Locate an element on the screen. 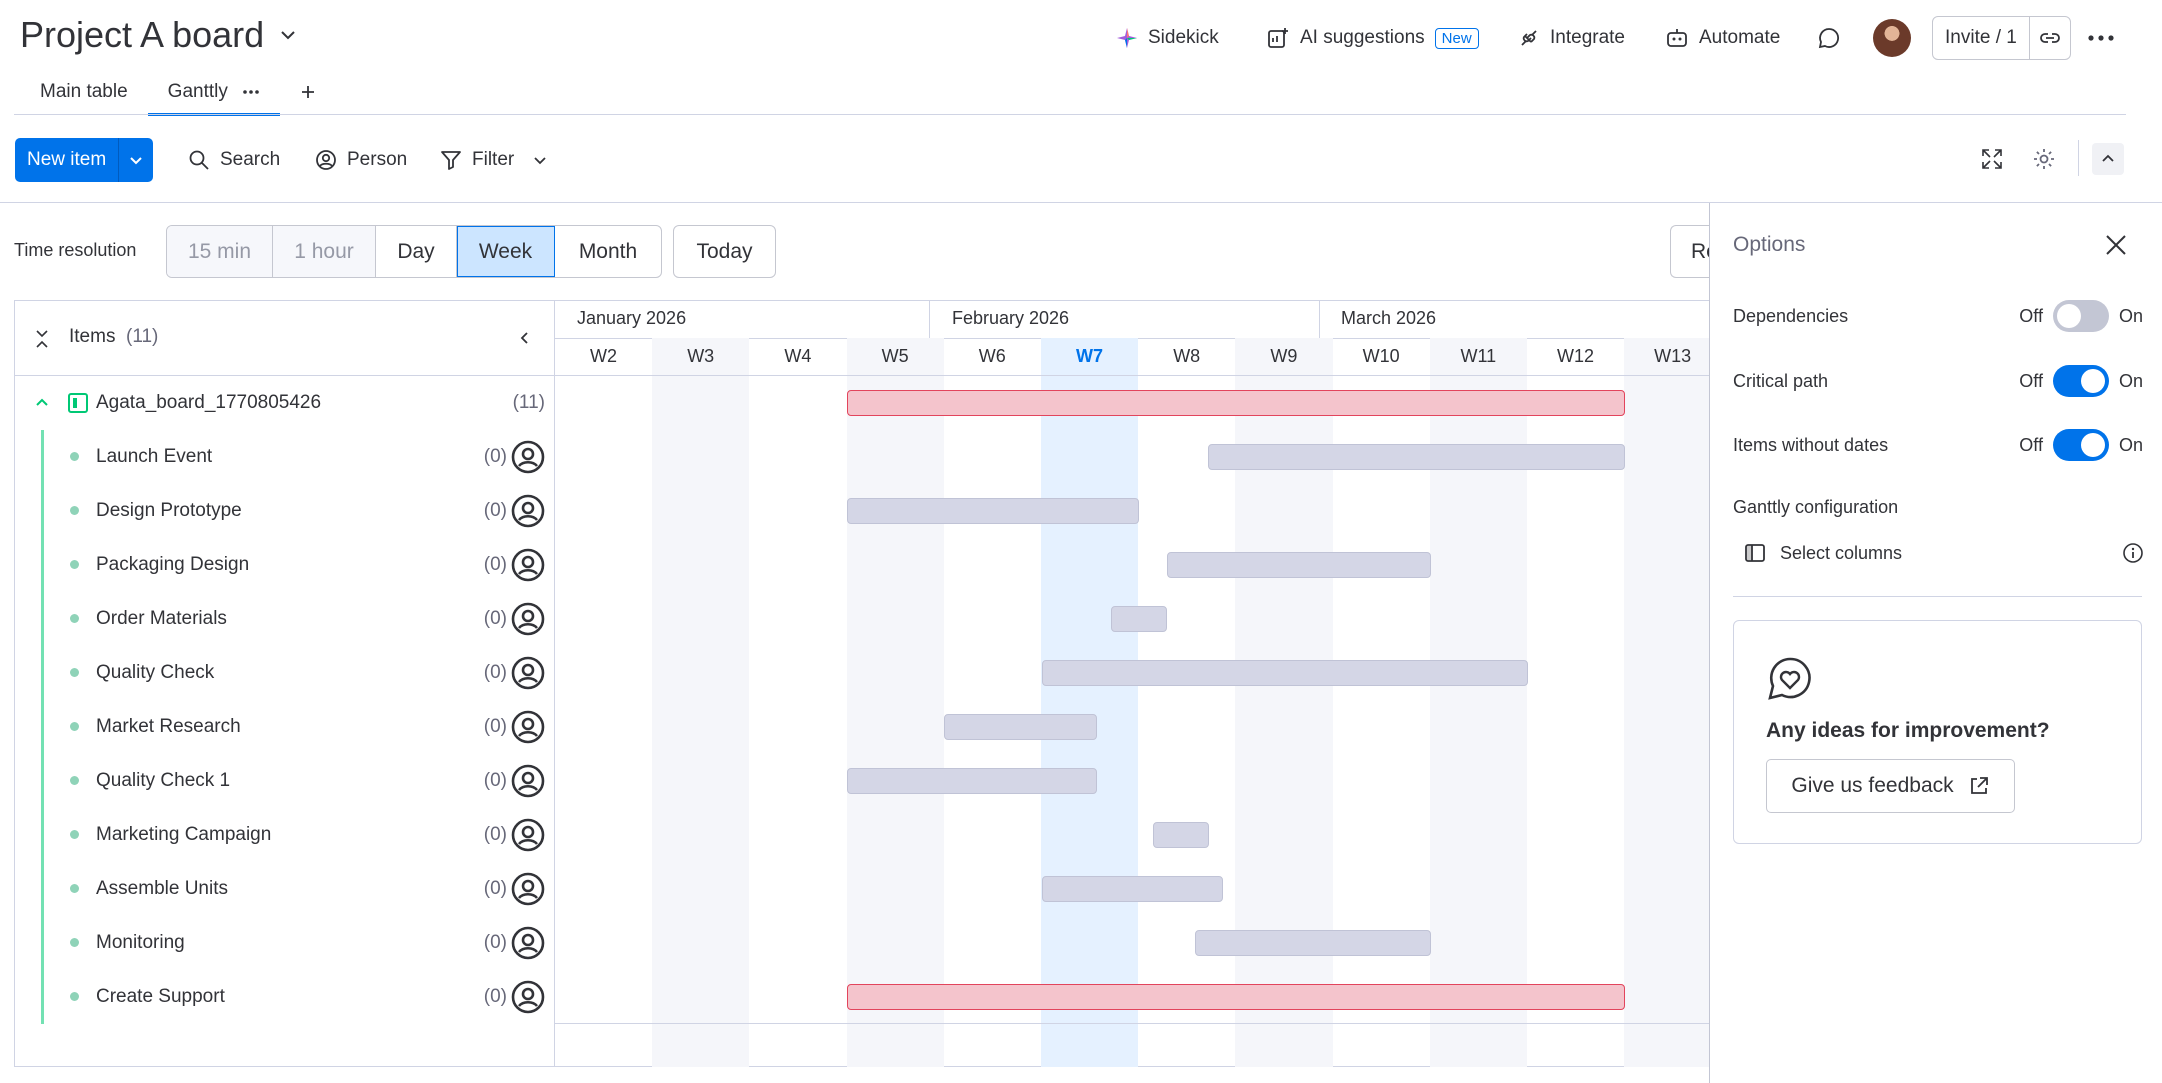 This screenshot has height=1083, width=2162. item-name: Monitoring is located at coordinates (140, 942).